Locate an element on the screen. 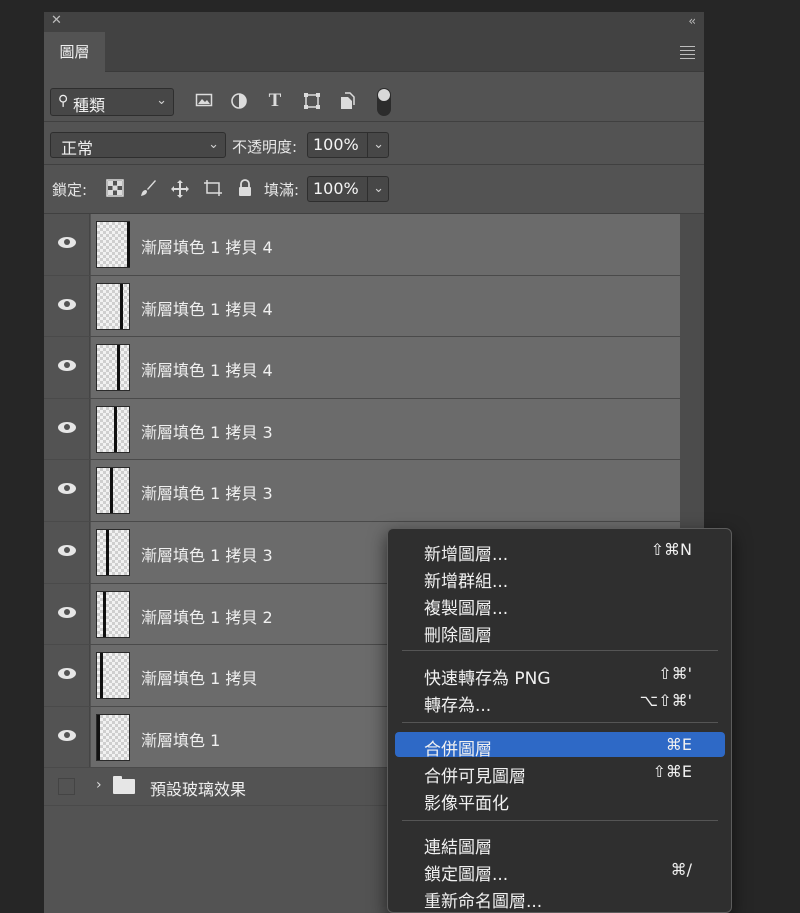  visibility-toggle is located at coordinates (66, 787).